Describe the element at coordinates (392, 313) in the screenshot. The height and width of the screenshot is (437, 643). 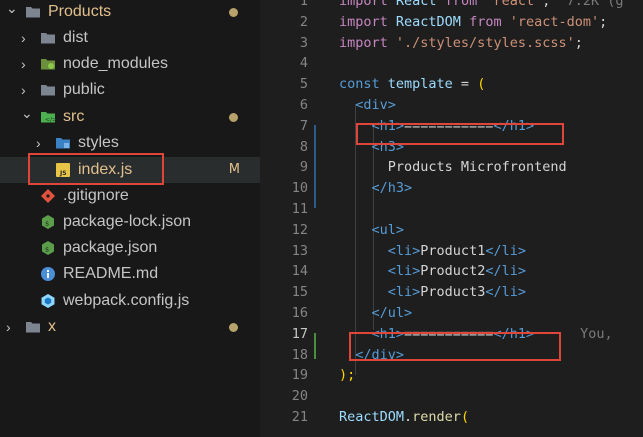
I see `code-token: </ul>` at that location.